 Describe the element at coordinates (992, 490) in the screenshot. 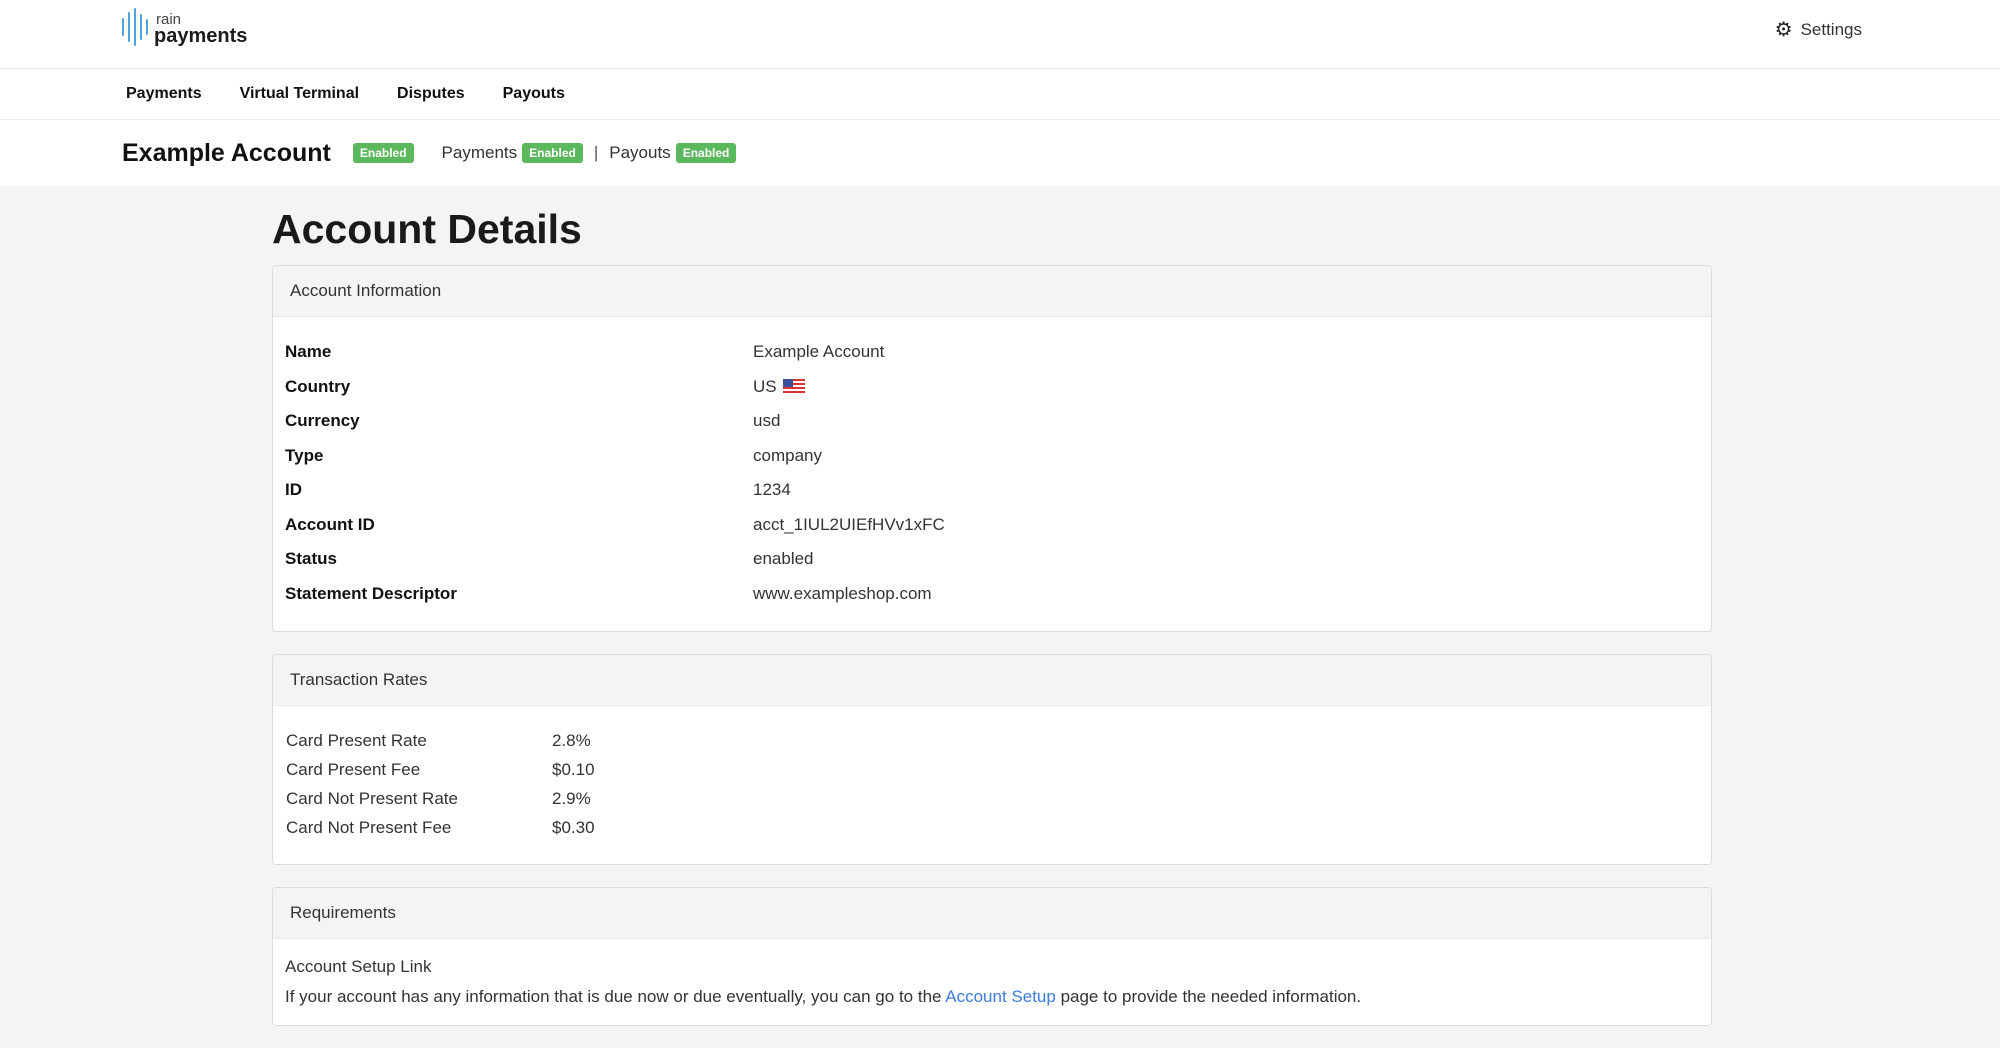

I see `info-row-id: ID 1234` at that location.